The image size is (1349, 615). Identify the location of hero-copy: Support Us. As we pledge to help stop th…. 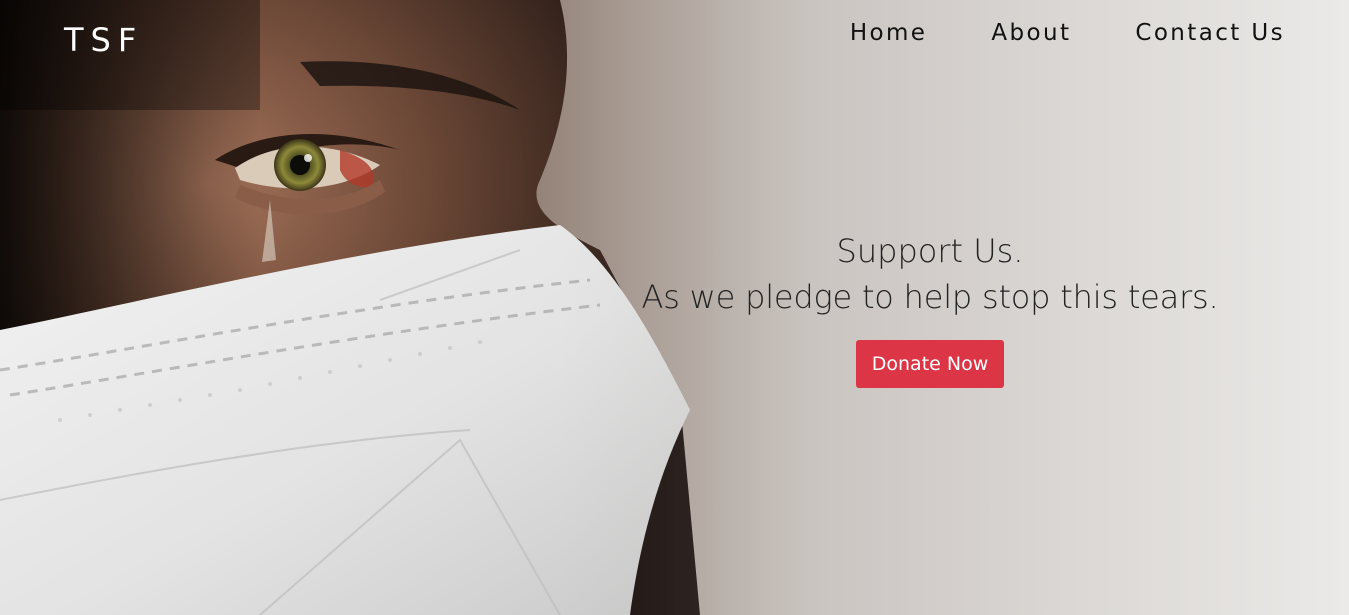
(930, 308).